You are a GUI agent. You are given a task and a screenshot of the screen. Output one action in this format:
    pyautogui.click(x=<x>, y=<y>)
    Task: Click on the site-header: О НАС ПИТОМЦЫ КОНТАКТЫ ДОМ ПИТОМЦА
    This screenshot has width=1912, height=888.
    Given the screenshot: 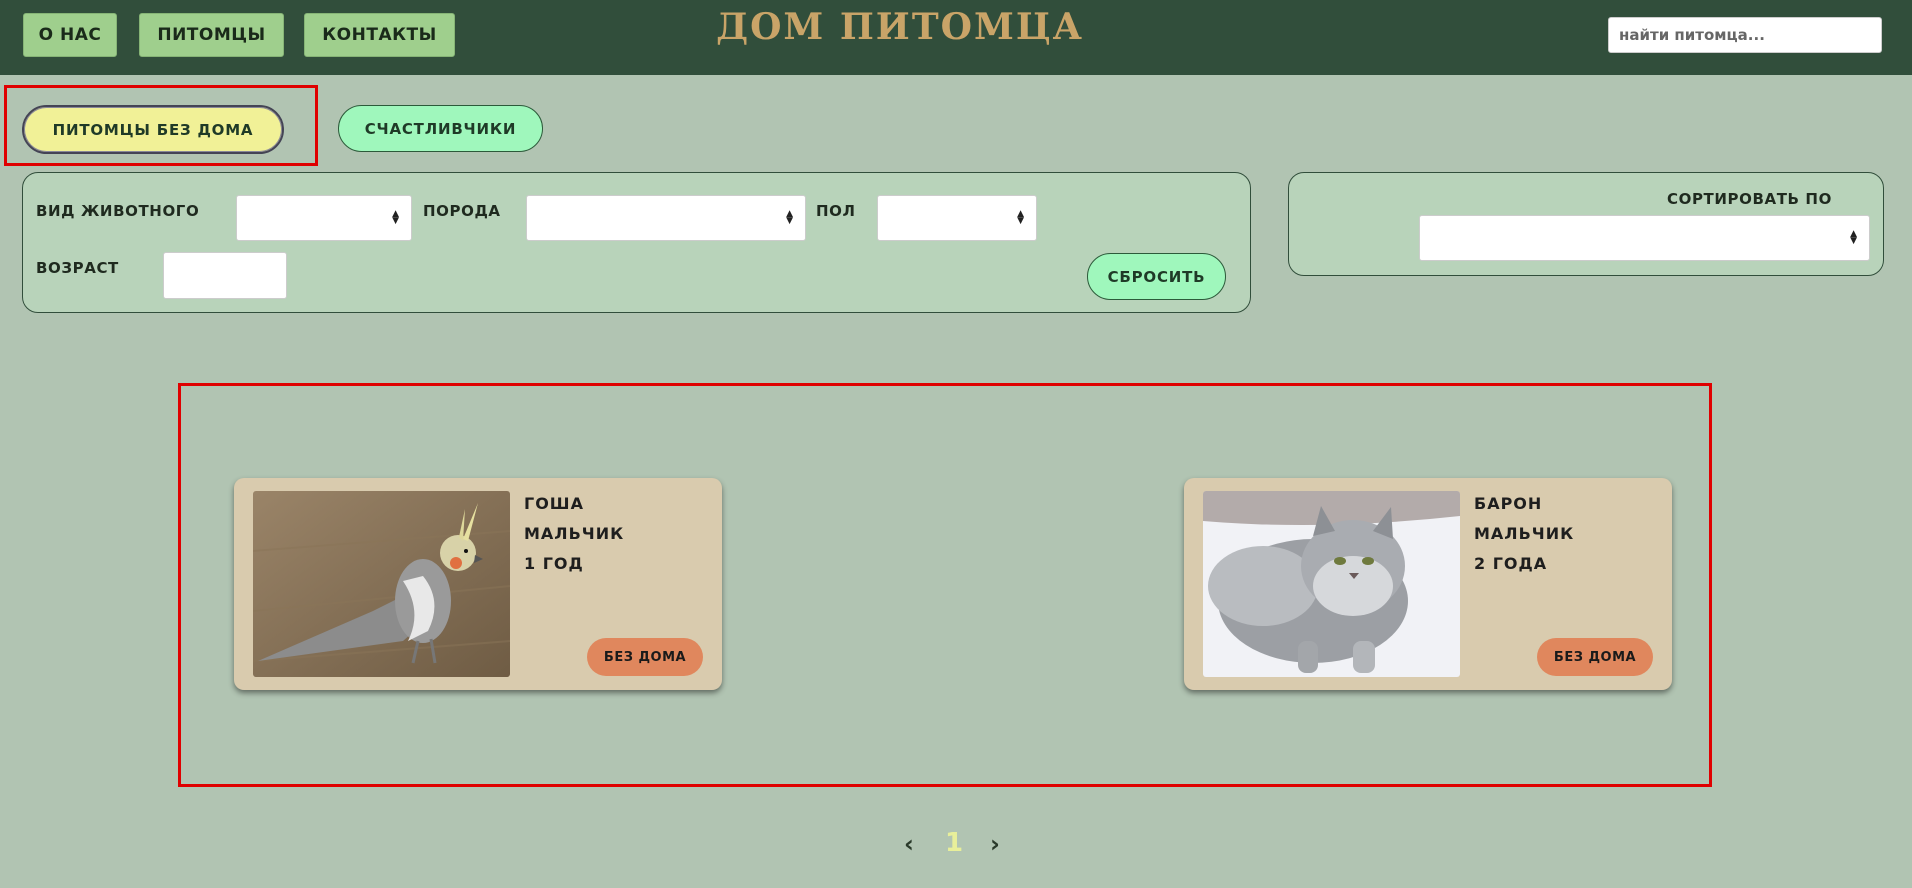 What is the action you would take?
    pyautogui.click(x=956, y=37)
    